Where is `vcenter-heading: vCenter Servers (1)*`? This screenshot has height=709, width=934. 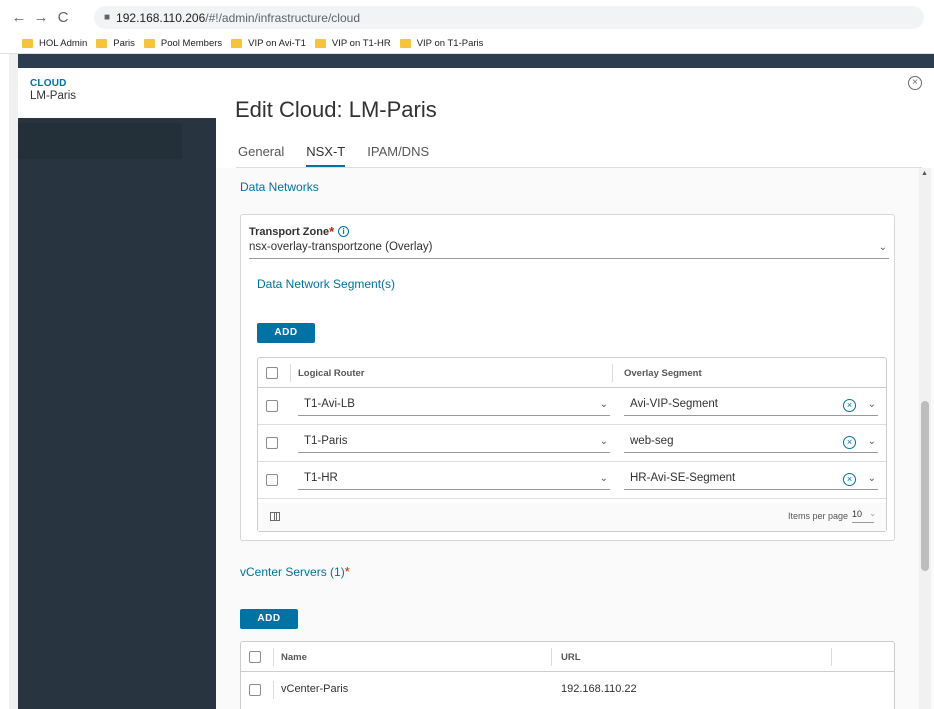
vcenter-heading: vCenter Servers (1)* is located at coordinates (295, 571).